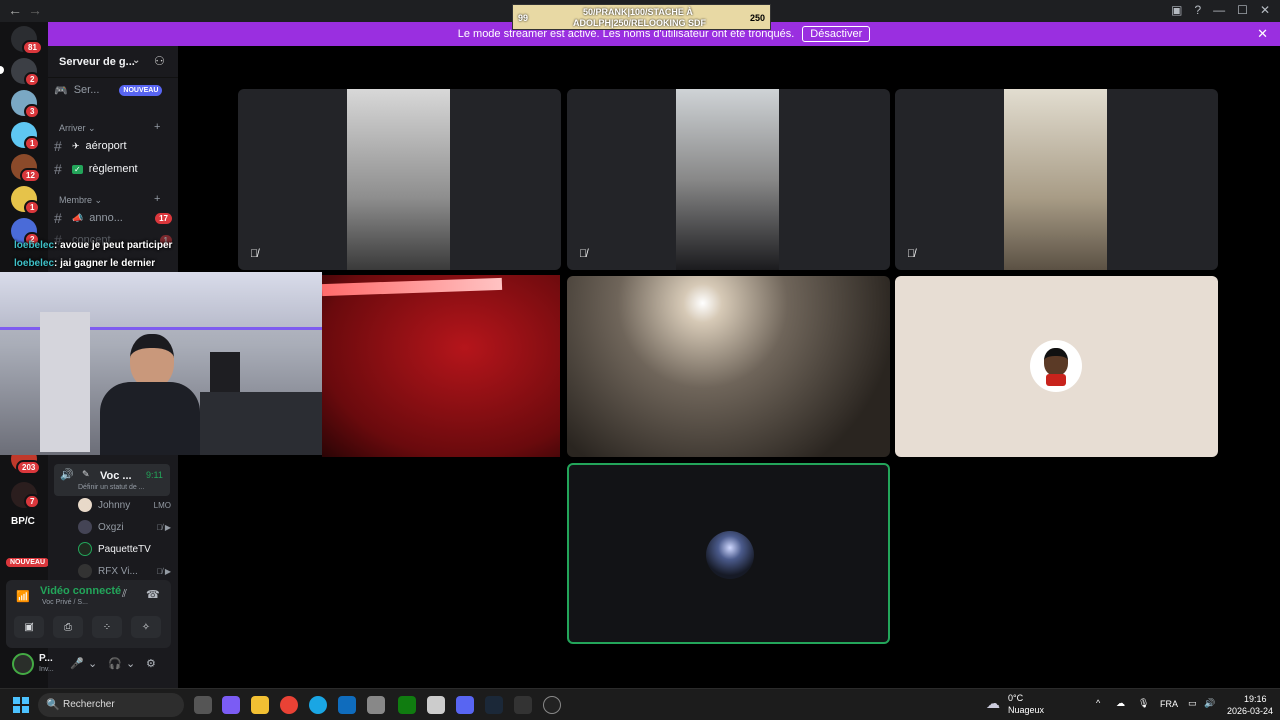  I want to click on video-tile-avatar, so click(1056, 366).